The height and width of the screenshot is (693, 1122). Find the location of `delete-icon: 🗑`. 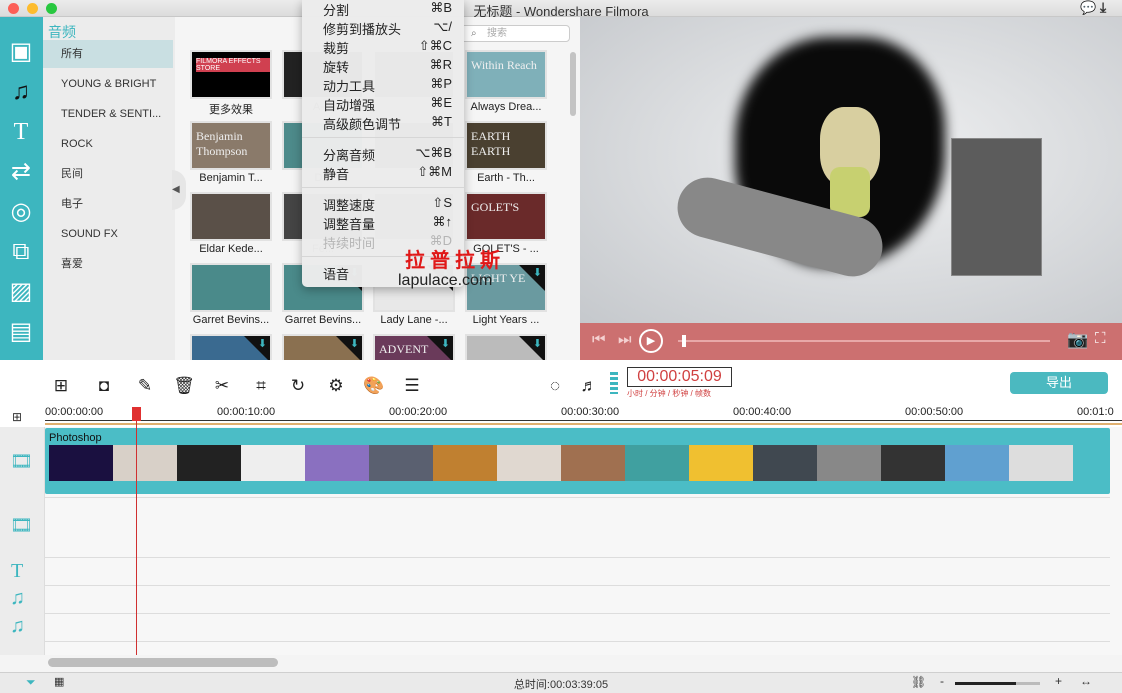

delete-icon: 🗑 is located at coordinates (184, 386).